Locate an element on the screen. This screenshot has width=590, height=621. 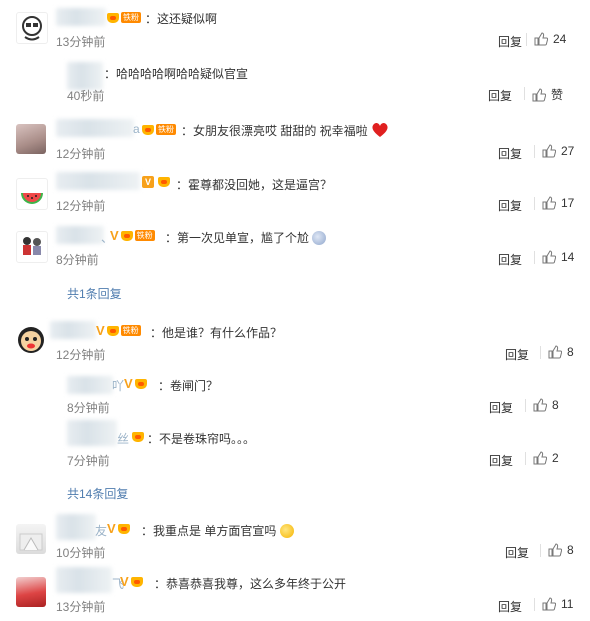
comment-text: ：恭喜恭喜我尊，这么多年终于公开 is located at coordinates (250, 584).